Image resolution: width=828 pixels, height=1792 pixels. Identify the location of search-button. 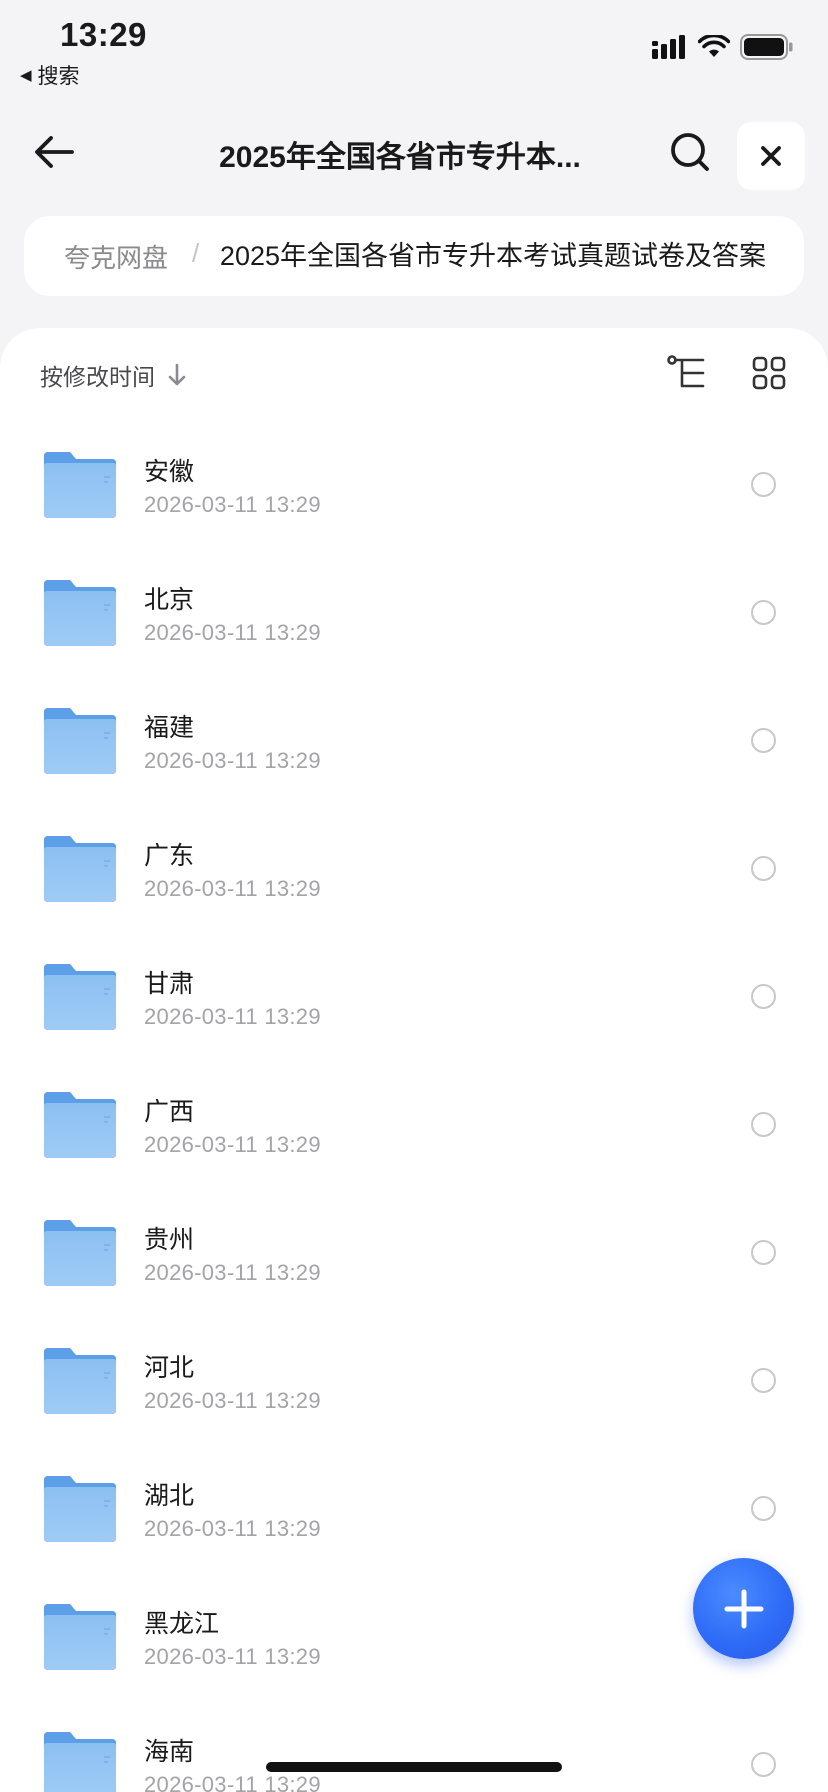
(690, 152).